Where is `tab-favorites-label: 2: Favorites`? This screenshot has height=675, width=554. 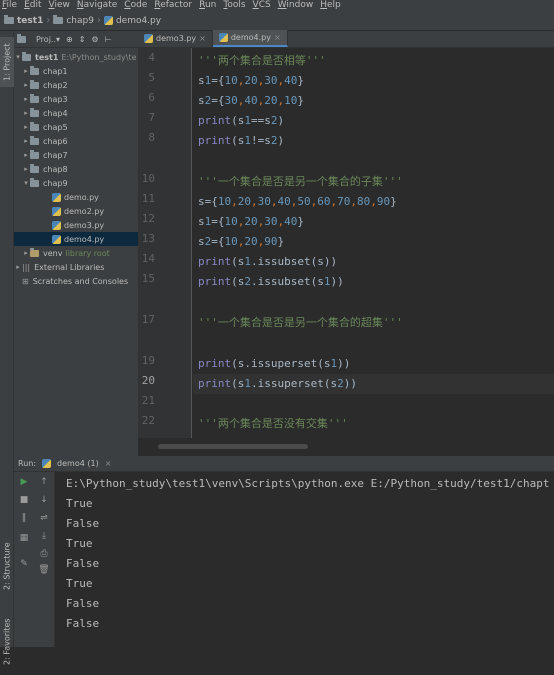
tab-favorites-label: 2: Favorites is located at coordinates (7, 642).